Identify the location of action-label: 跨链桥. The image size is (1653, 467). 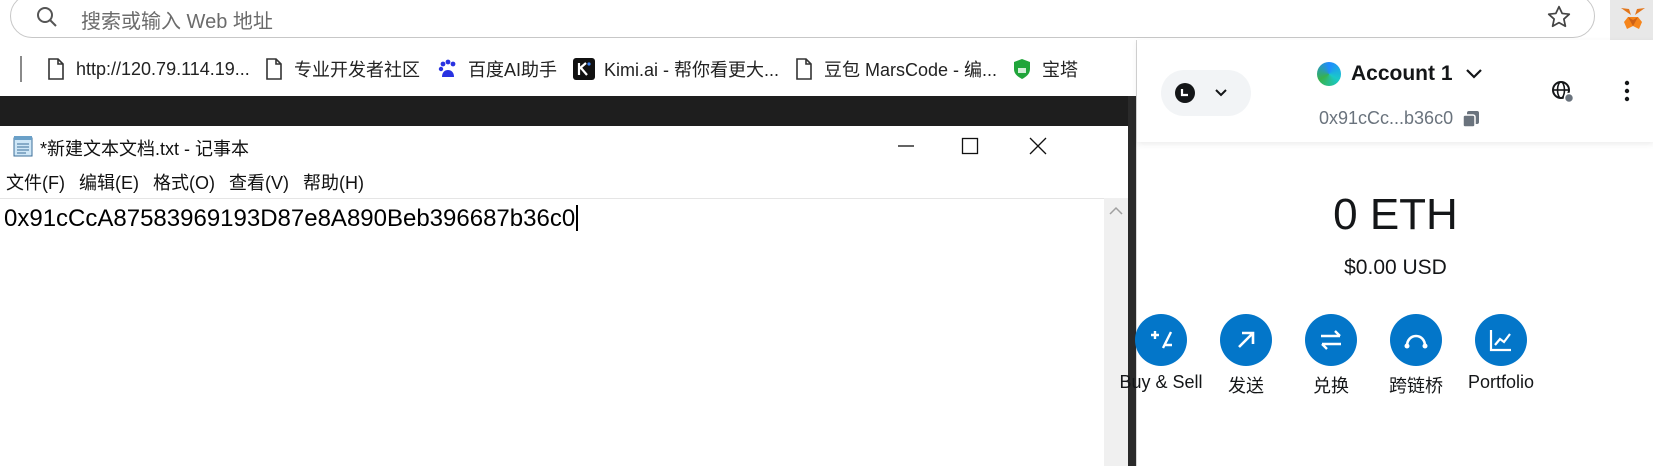
(1416, 386).